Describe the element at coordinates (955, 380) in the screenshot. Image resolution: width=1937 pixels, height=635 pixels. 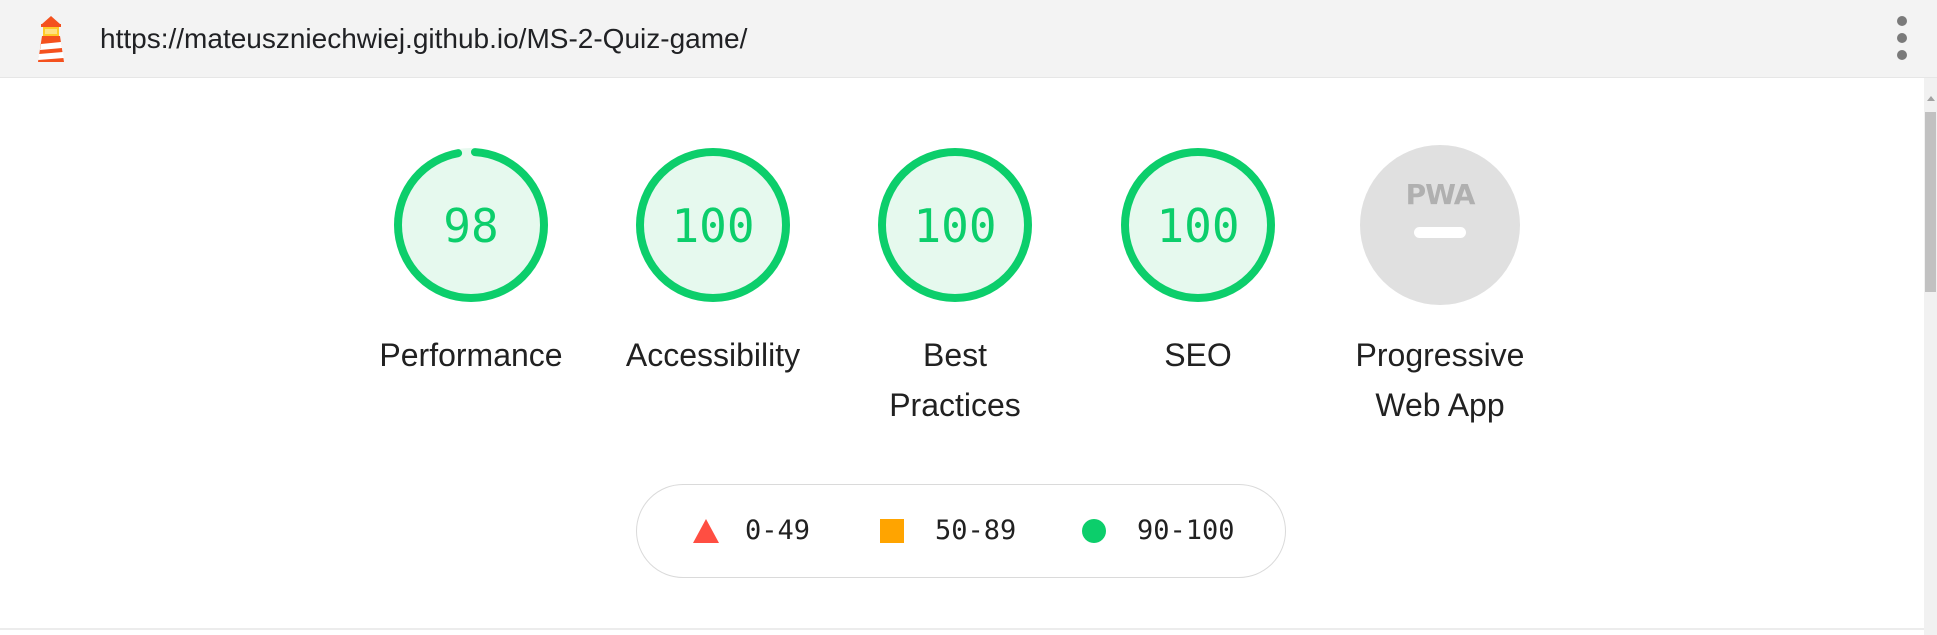
I see `gauge-label: Best Practices` at that location.